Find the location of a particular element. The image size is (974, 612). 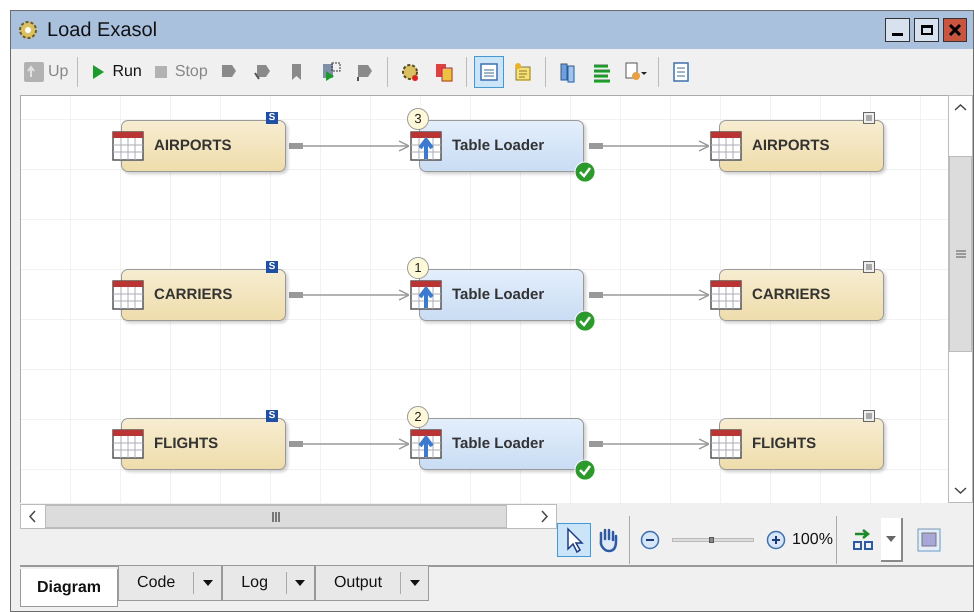

close-button is located at coordinates (955, 30).